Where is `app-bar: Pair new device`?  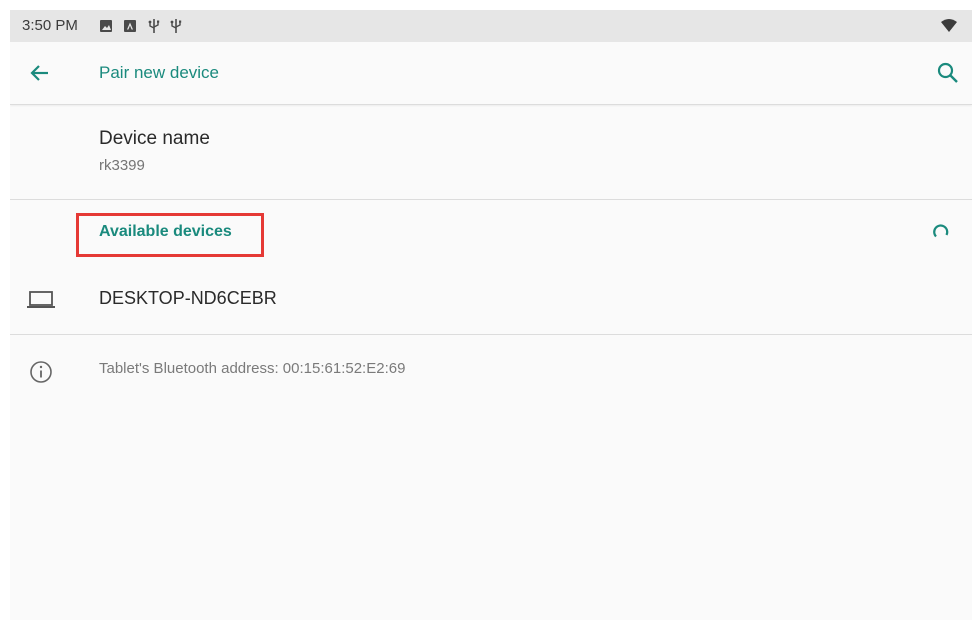
app-bar: Pair new device is located at coordinates (491, 73).